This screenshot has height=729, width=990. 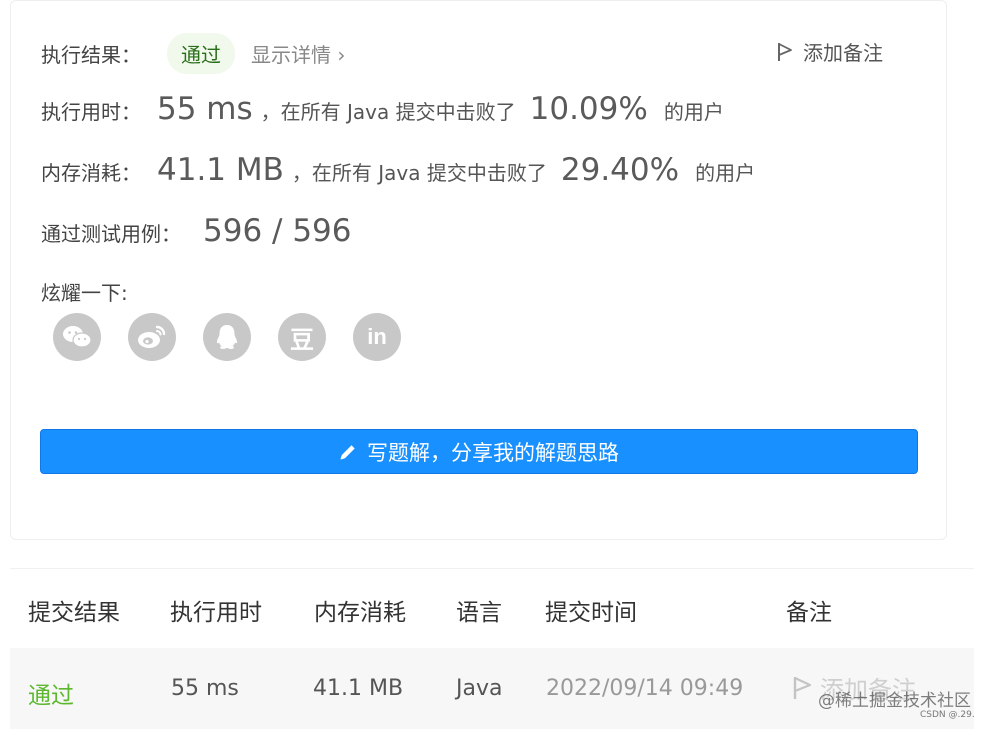 I want to click on row-runtime: 55 ms, so click(x=205, y=688).